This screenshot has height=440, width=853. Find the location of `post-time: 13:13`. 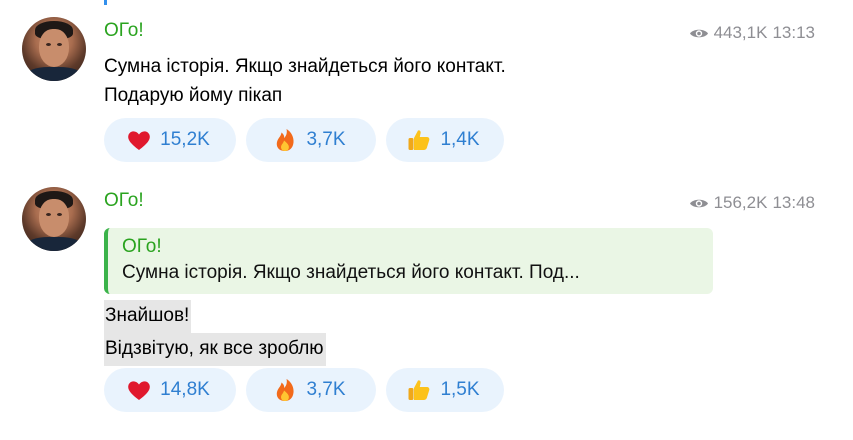

post-time: 13:13 is located at coordinates (793, 32).